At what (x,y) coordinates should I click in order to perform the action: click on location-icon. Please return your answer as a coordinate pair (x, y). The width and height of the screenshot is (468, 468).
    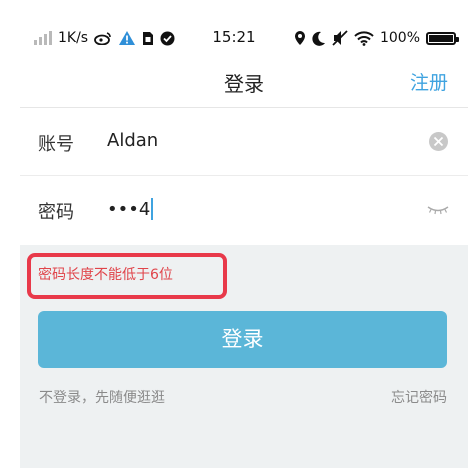
    Looking at the image, I should click on (299, 38).